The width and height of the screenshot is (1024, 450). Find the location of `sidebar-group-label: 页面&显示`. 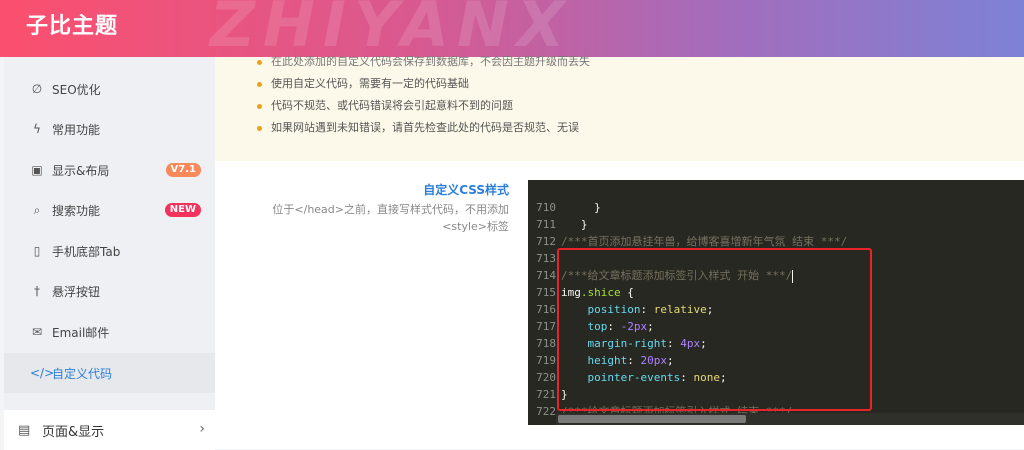

sidebar-group-label: 页面&显示 is located at coordinates (73, 432).